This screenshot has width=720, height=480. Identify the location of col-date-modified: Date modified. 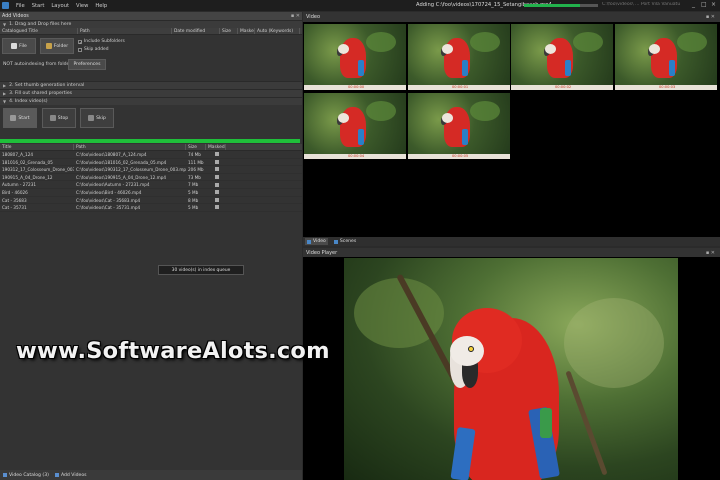
(196, 31).